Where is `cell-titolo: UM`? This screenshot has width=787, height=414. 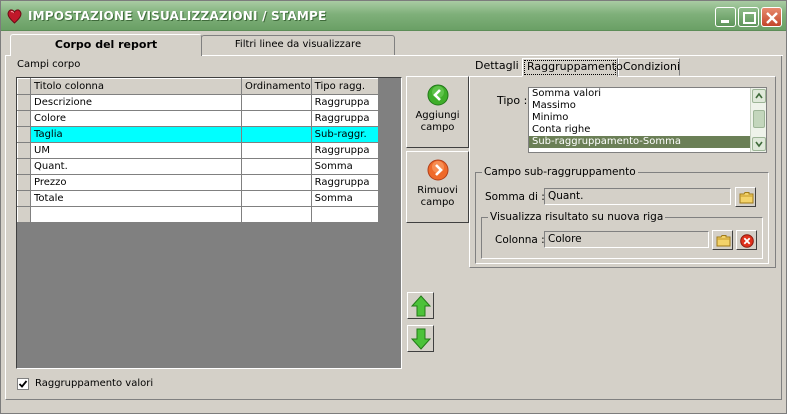 cell-titolo: UM is located at coordinates (136, 150).